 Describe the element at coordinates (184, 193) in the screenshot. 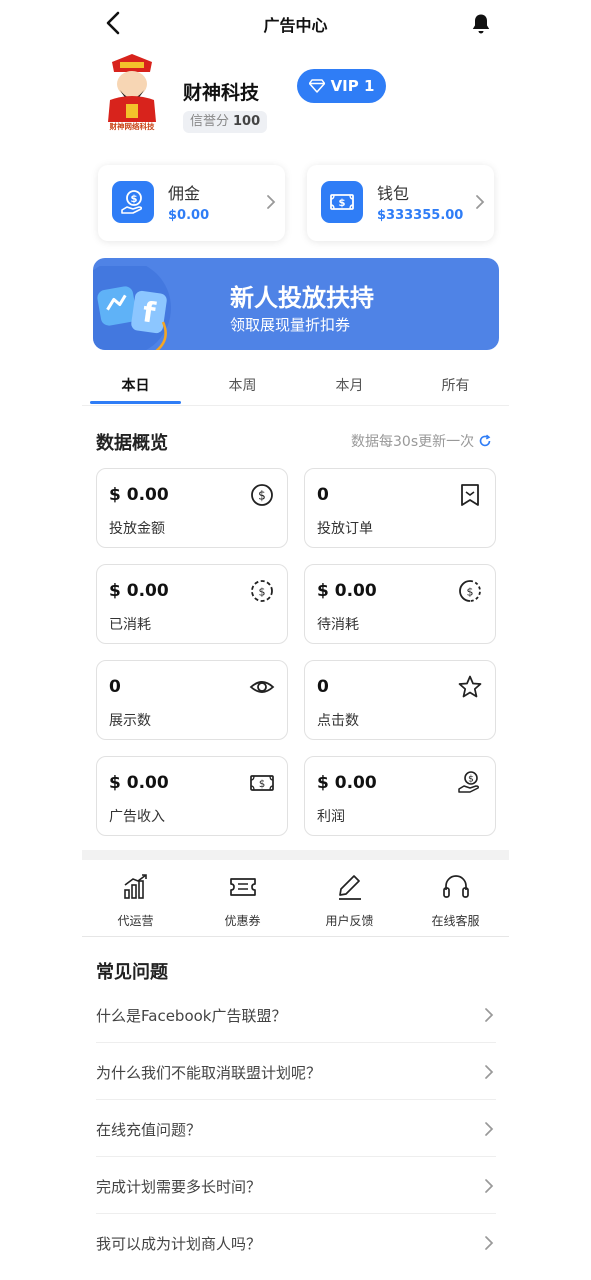

I see `commission-label: 佣金` at that location.